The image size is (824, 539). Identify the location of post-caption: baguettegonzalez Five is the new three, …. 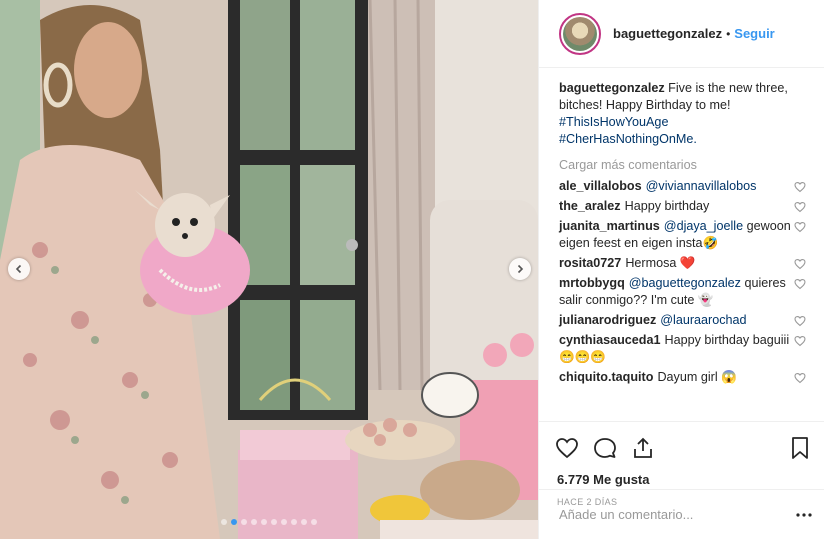
(682, 114).